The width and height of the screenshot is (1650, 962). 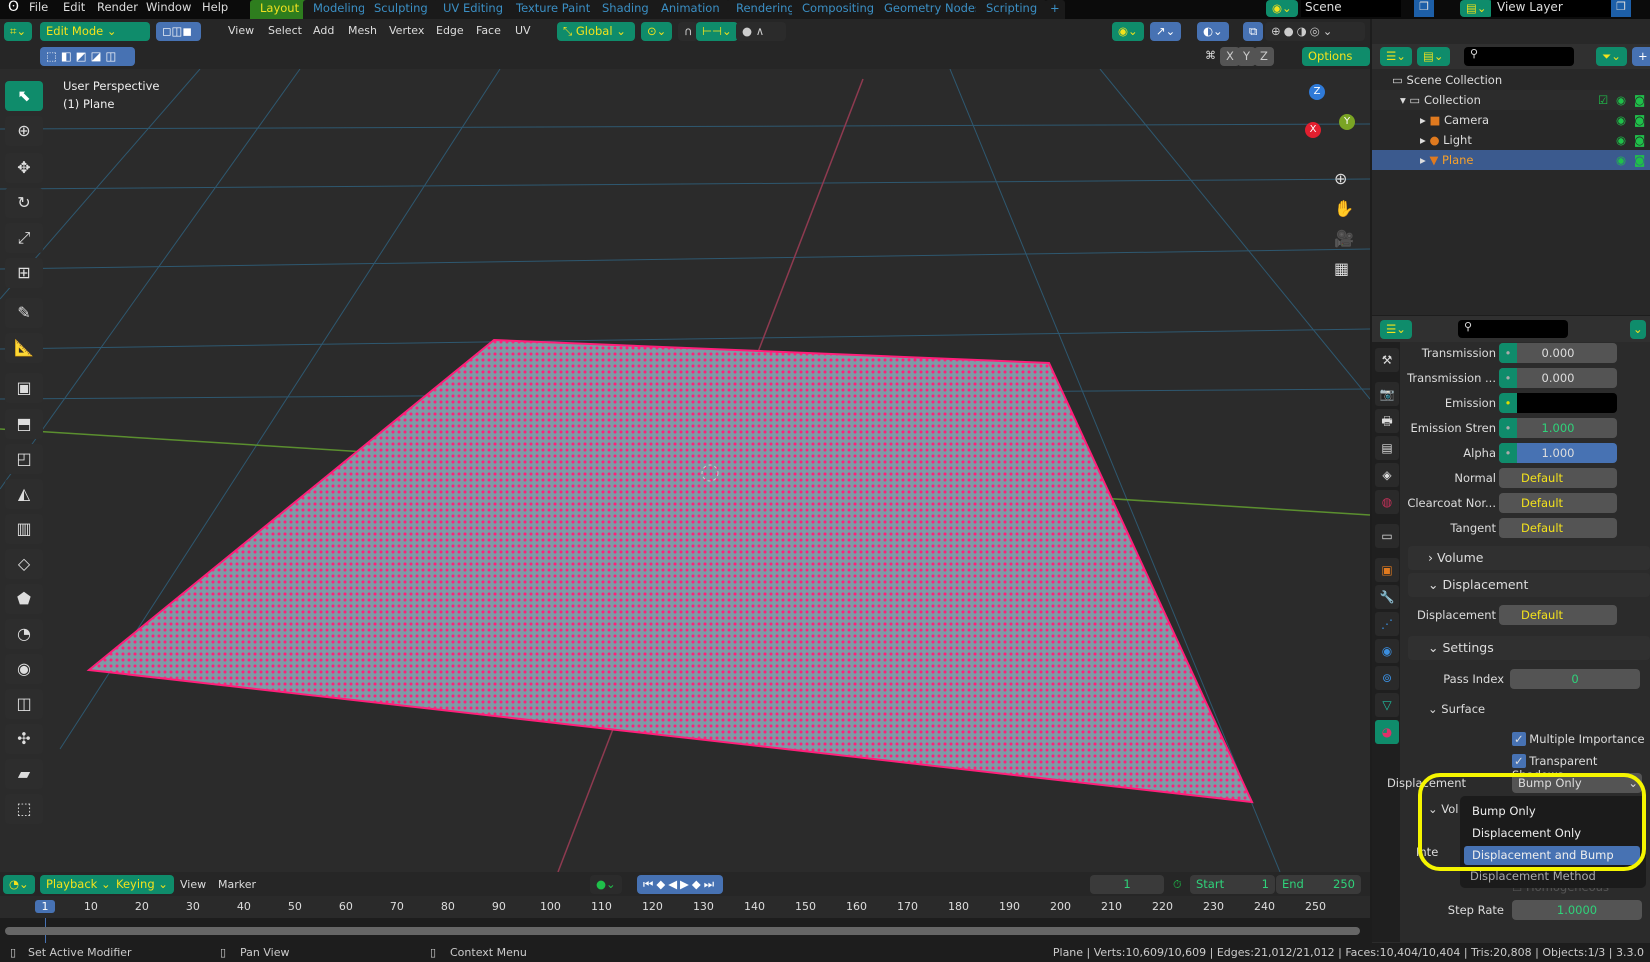 What do you see at coordinates (1529, 558) in the screenshot?
I see `volume-panel-header: › Volume` at bounding box center [1529, 558].